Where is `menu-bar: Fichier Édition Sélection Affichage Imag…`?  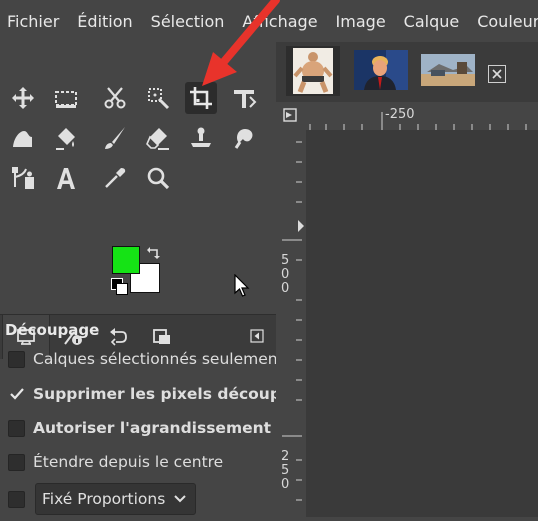 menu-bar: Fichier Édition Sélection Affichage Imag… is located at coordinates (269, 21).